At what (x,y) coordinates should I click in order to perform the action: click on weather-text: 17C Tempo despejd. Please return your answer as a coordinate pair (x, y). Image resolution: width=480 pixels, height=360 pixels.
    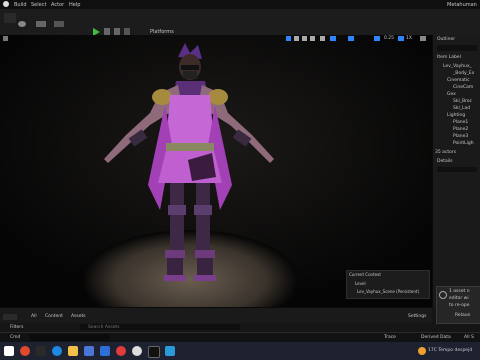
    Looking at the image, I should click on (450, 350).